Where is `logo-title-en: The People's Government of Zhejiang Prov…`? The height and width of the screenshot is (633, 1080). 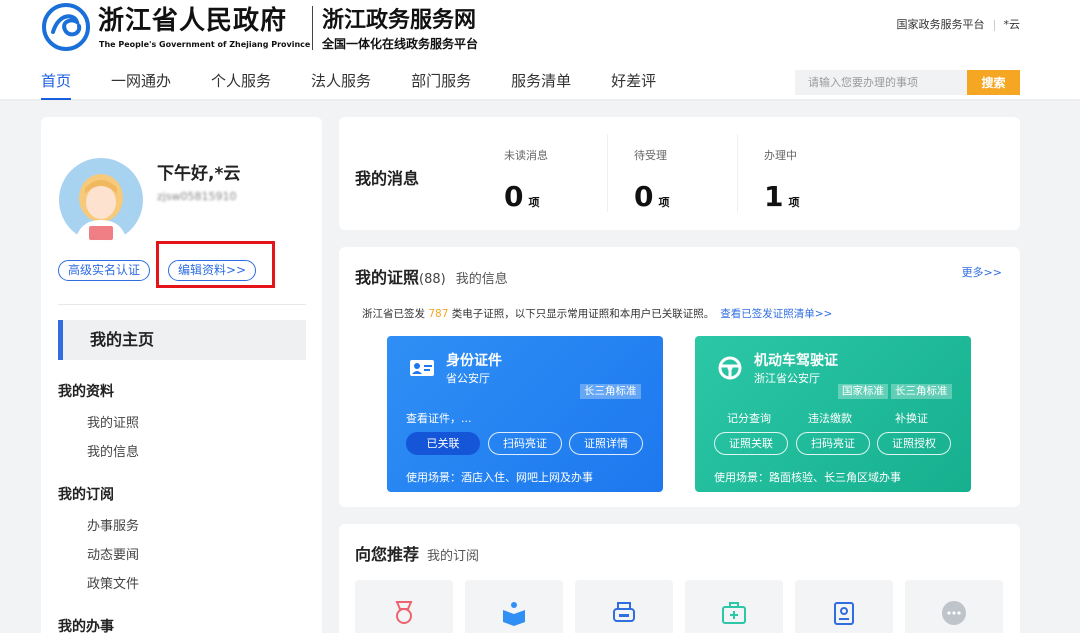
logo-title-en: The People's Government of Zhejiang Prov… is located at coordinates (205, 44).